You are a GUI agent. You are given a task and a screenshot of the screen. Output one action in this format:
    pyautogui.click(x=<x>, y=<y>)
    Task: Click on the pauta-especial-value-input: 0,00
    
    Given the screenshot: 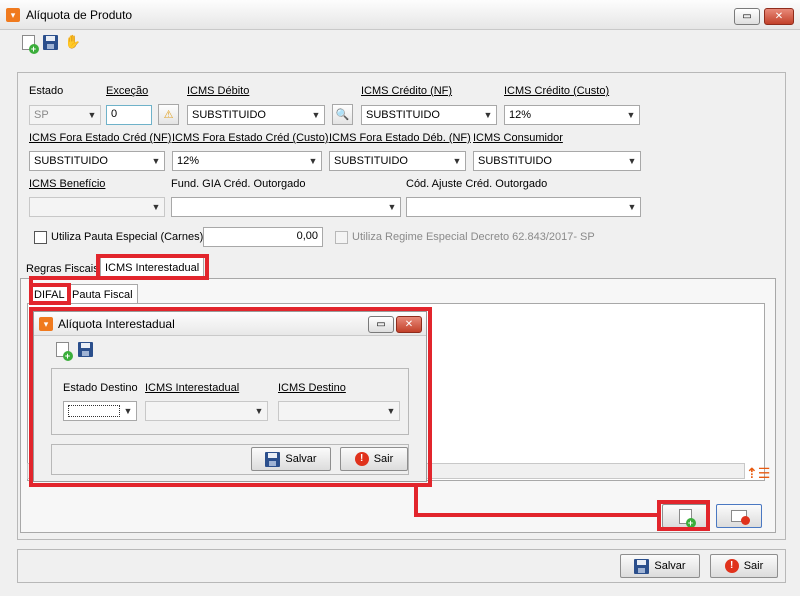 What is the action you would take?
    pyautogui.click(x=263, y=237)
    